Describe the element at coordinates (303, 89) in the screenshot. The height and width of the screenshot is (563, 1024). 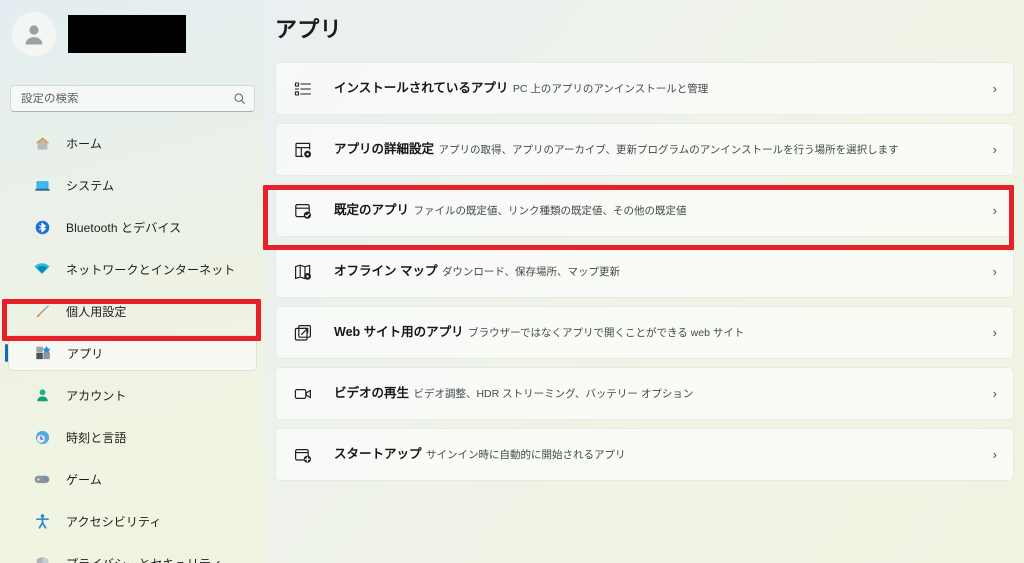
I see `app-list-icon` at that location.